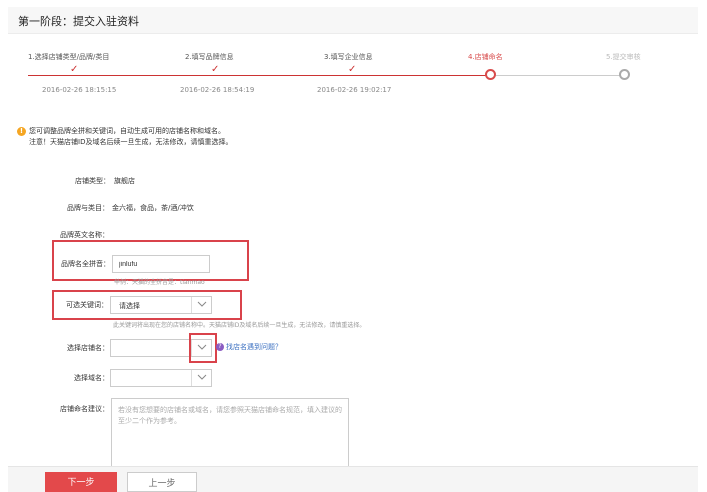  Describe the element at coordinates (217, 90) in the screenshot. I see `step-2-time: 2016-02-26 18:54:19` at that location.